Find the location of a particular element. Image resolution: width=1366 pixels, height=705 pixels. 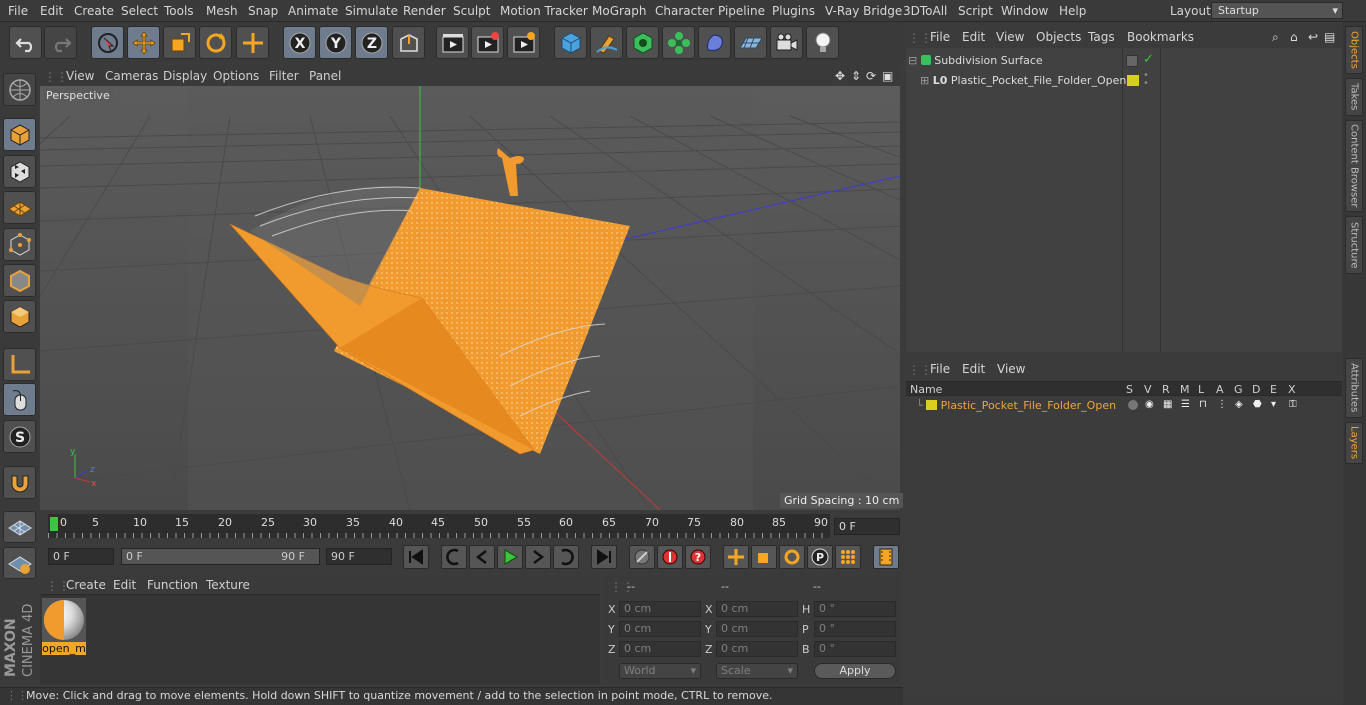

tree-expand-icon: ⊟ is located at coordinates (912, 60).